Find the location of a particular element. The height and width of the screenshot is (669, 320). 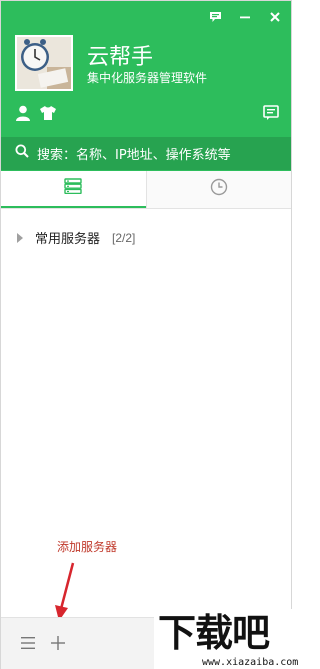

skin-icon is located at coordinates (48, 115).